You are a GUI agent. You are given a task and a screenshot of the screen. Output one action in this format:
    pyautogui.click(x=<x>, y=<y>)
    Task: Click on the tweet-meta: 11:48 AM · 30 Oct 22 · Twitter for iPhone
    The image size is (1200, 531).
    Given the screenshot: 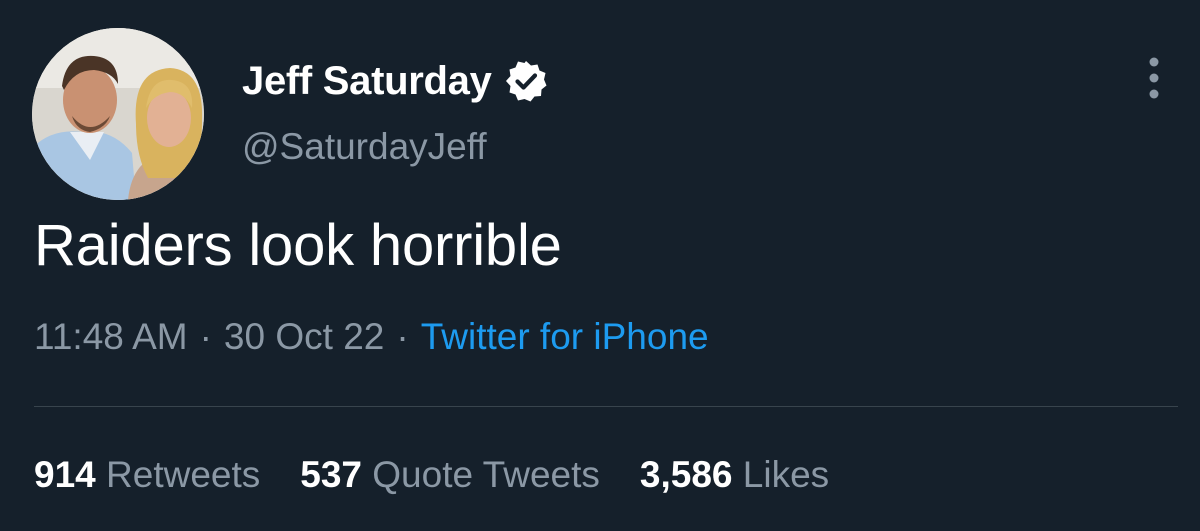 What is the action you would take?
    pyautogui.click(x=371, y=337)
    